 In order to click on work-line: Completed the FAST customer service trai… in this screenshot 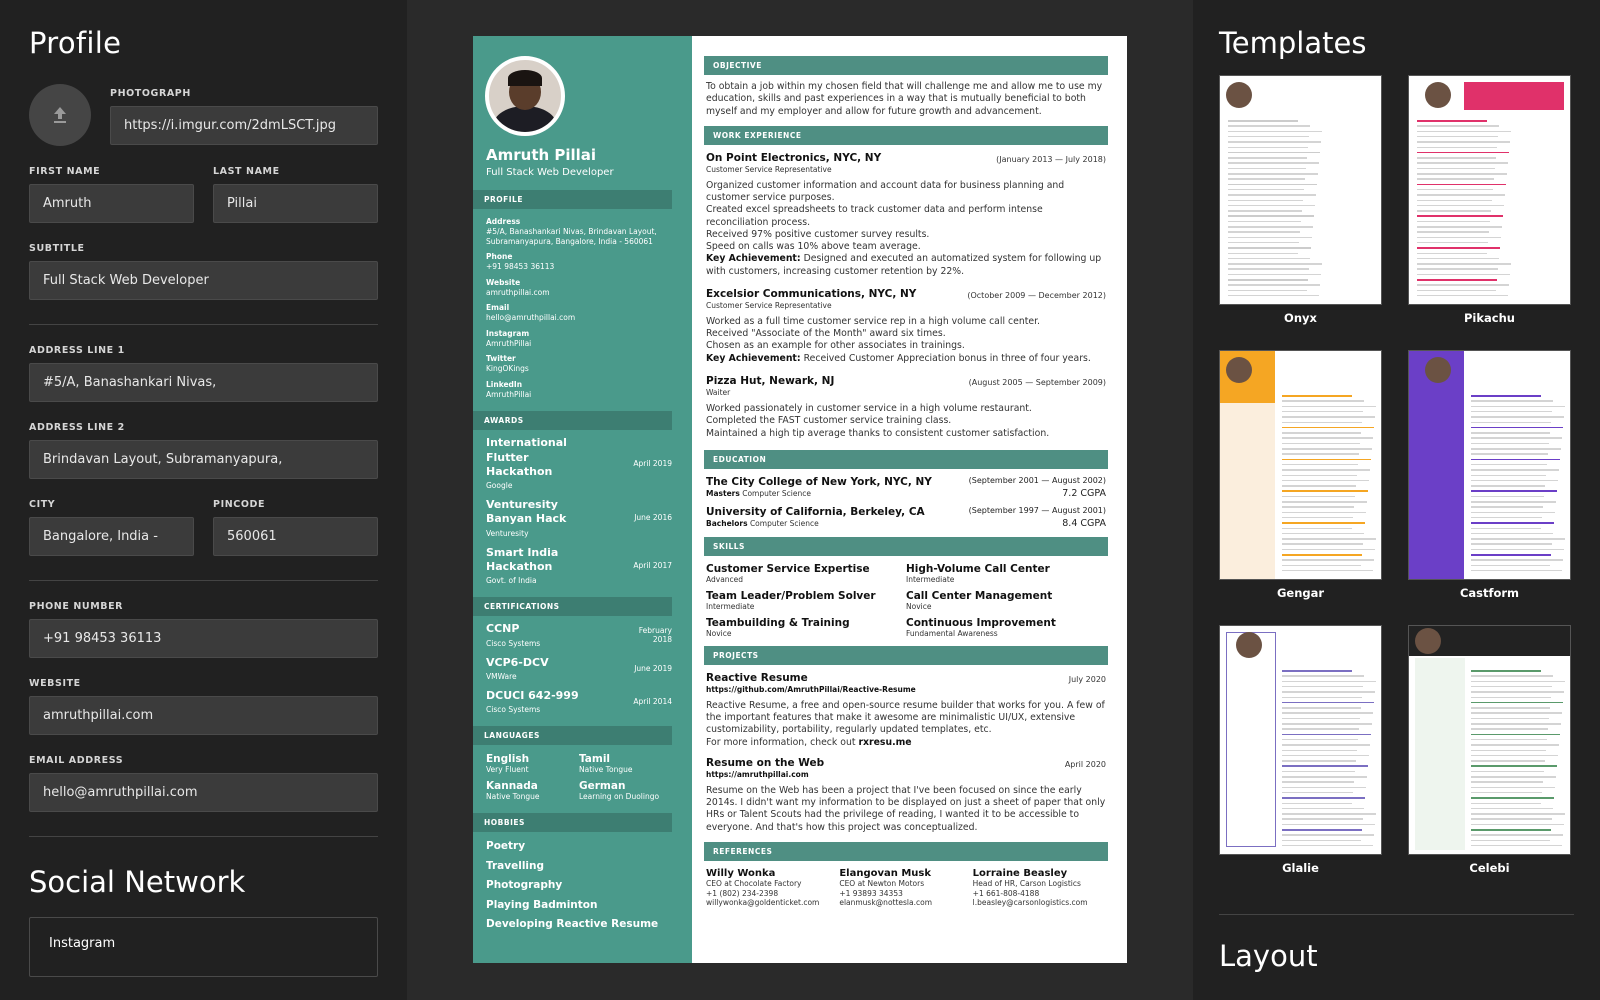, I will do `click(829, 421)`.